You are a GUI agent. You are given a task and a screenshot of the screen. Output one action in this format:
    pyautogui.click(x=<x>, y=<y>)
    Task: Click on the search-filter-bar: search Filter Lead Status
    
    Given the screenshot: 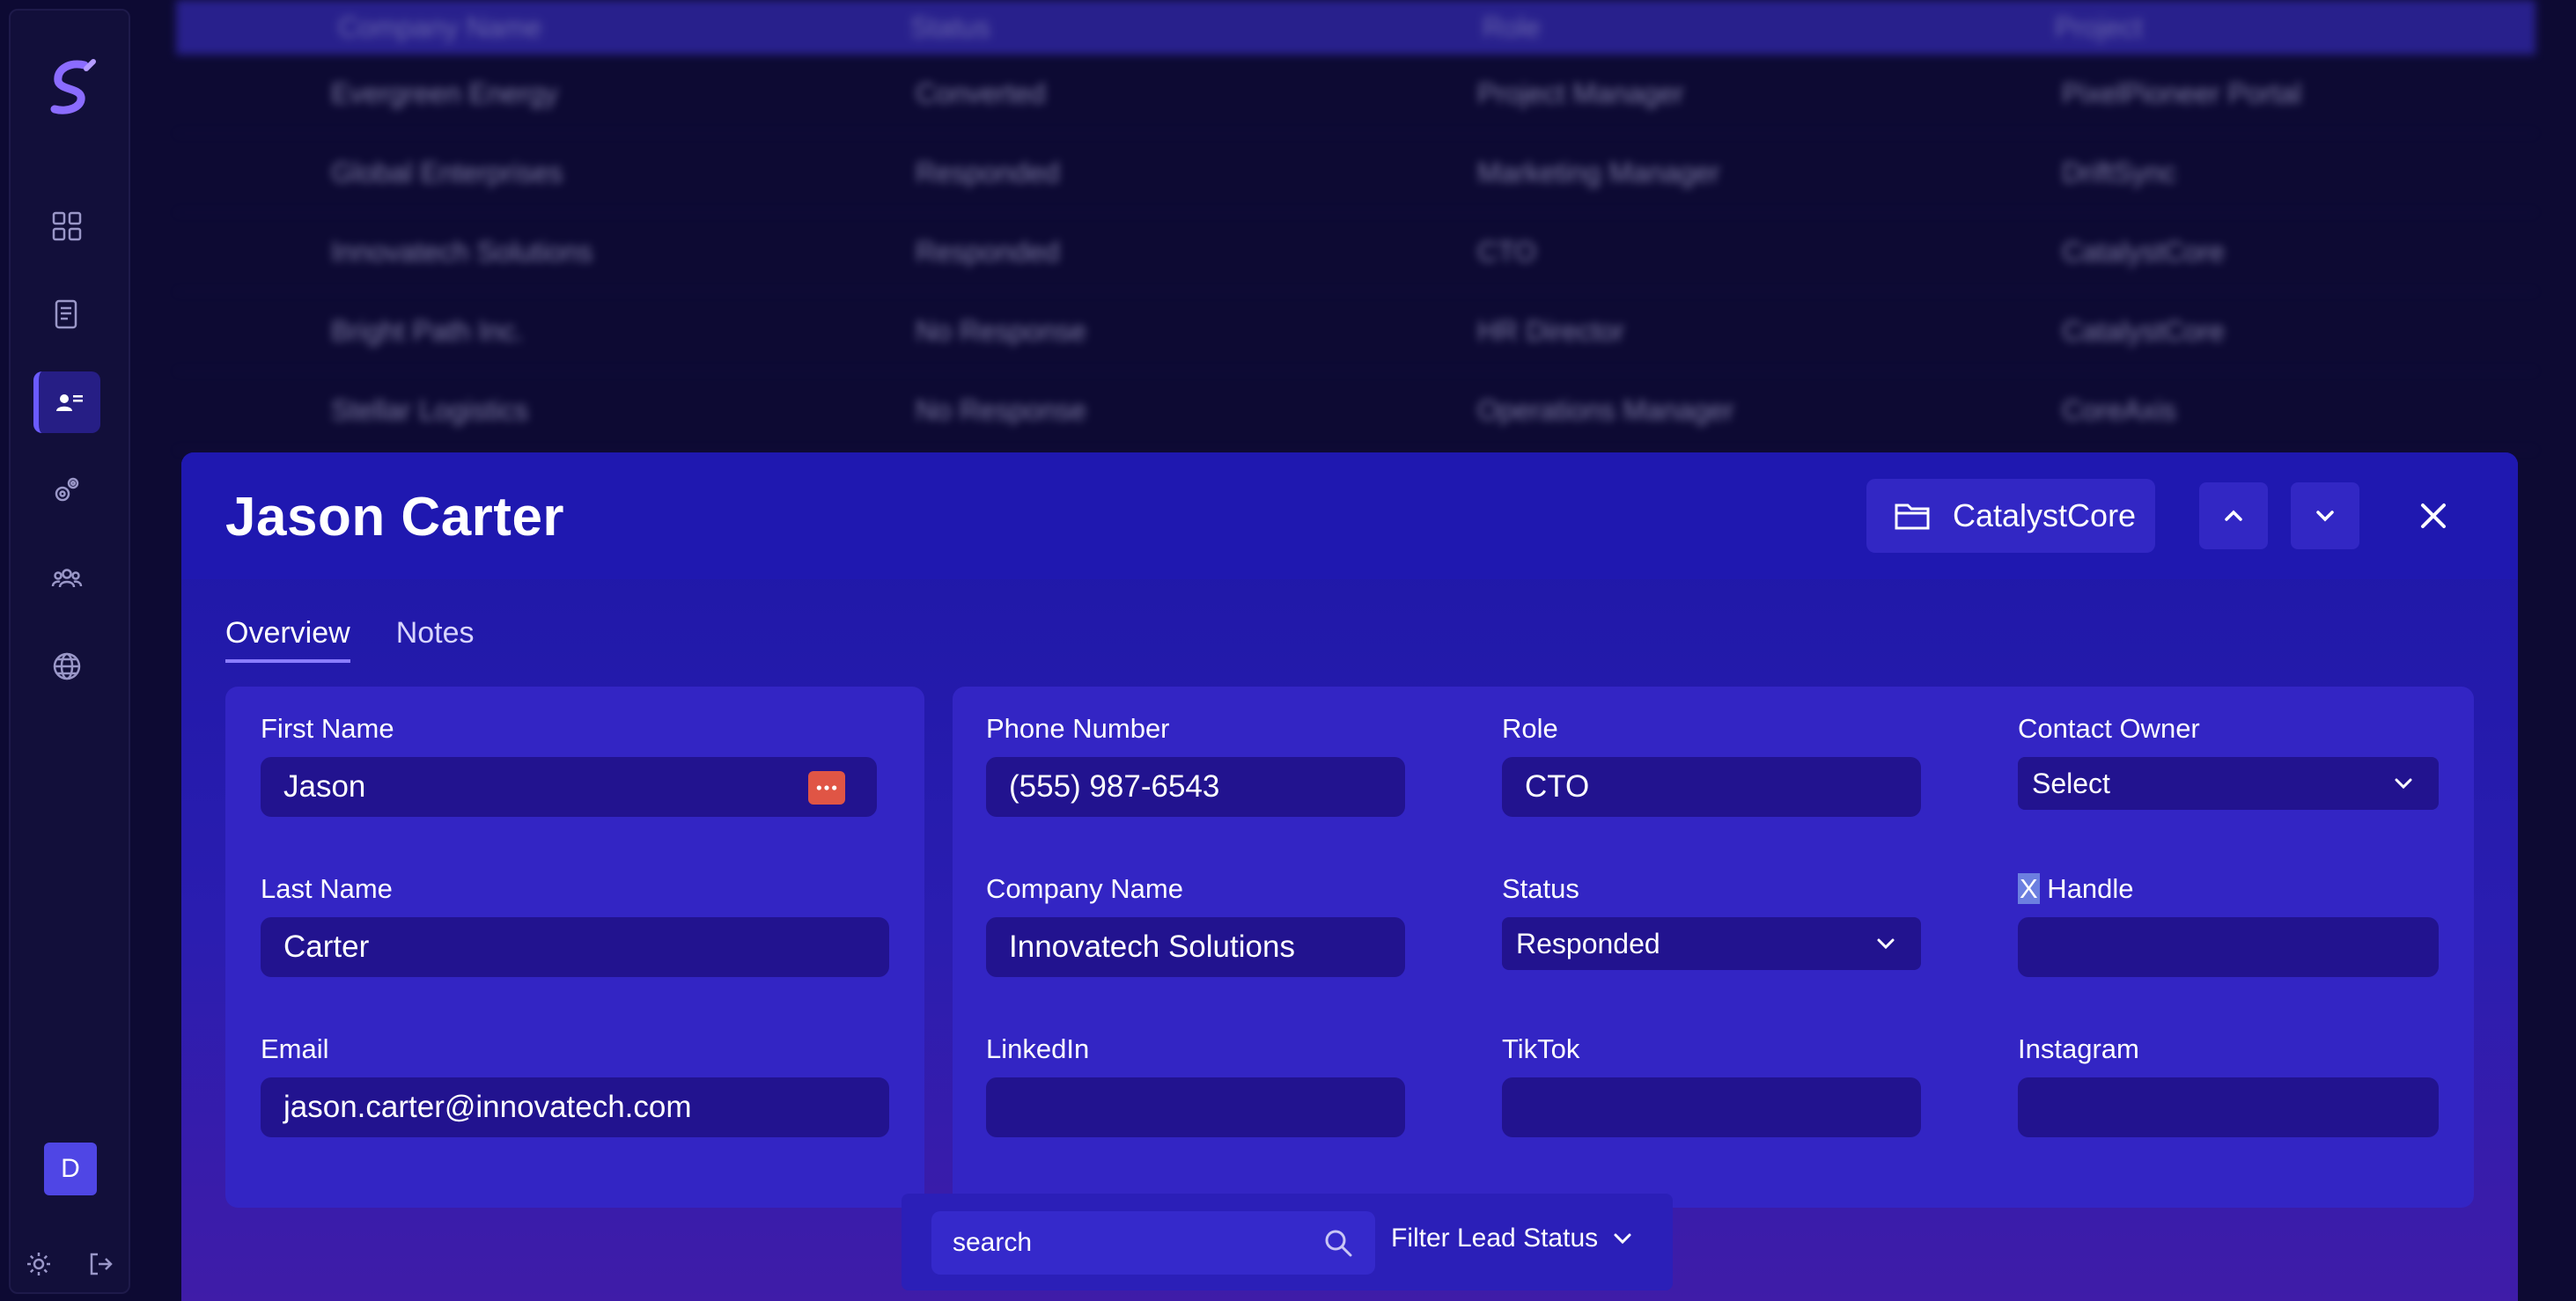 What is the action you would take?
    pyautogui.click(x=1287, y=1242)
    